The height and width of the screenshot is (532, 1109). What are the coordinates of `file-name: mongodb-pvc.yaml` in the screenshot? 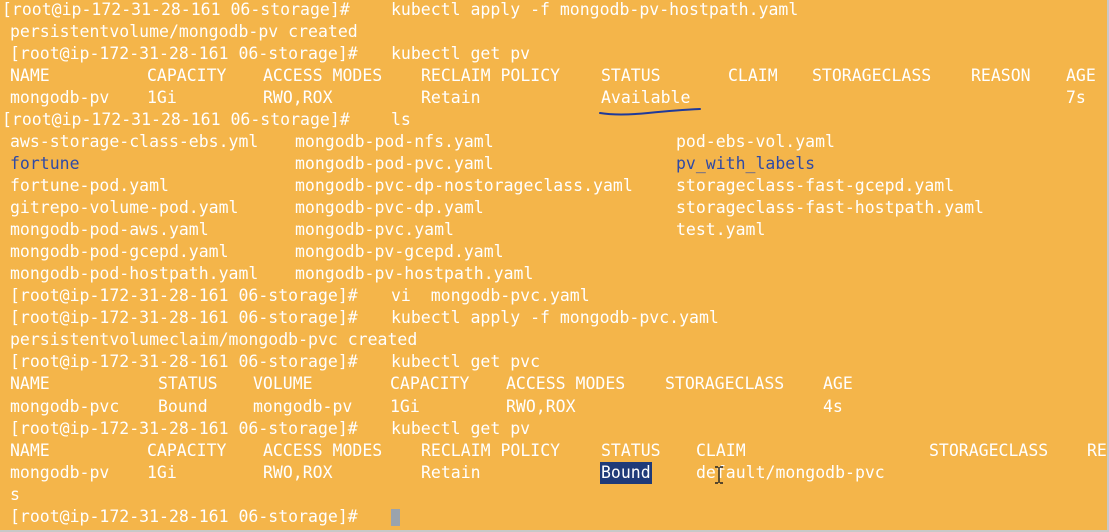 It's located at (374, 229).